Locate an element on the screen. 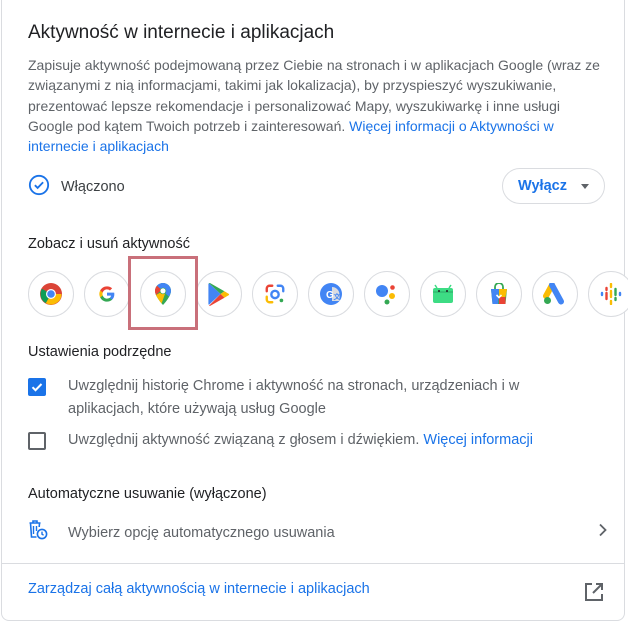 Image resolution: width=628 pixels, height=627 pixels. auto-delete-label: Wybierz opcję automatycznego usuwania is located at coordinates (201, 532).